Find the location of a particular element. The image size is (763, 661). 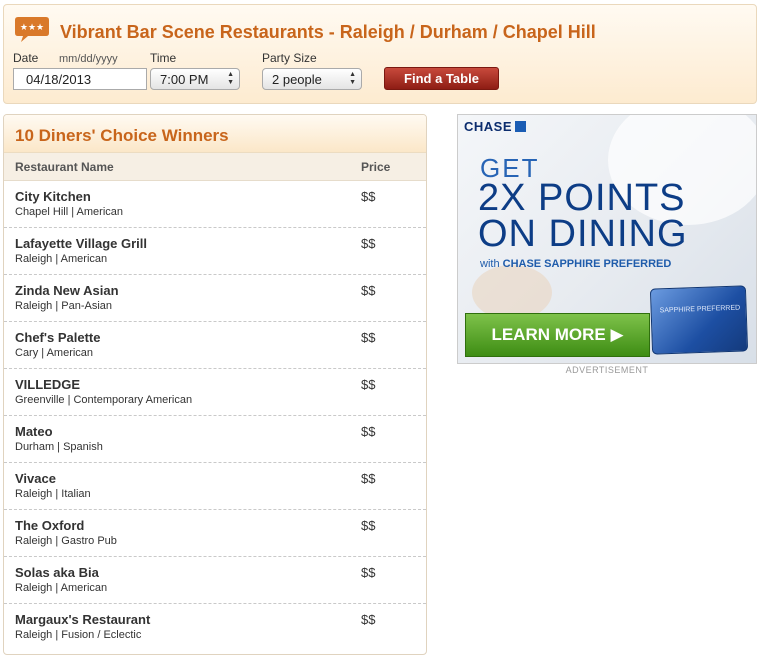

time-select-value: 7:00 PM is located at coordinates (184, 79).